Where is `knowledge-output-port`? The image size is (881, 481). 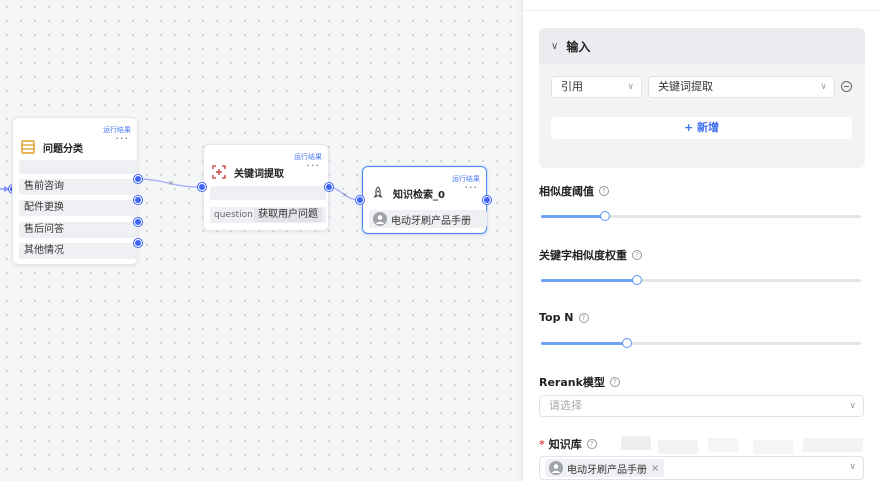 knowledge-output-port is located at coordinates (487, 200).